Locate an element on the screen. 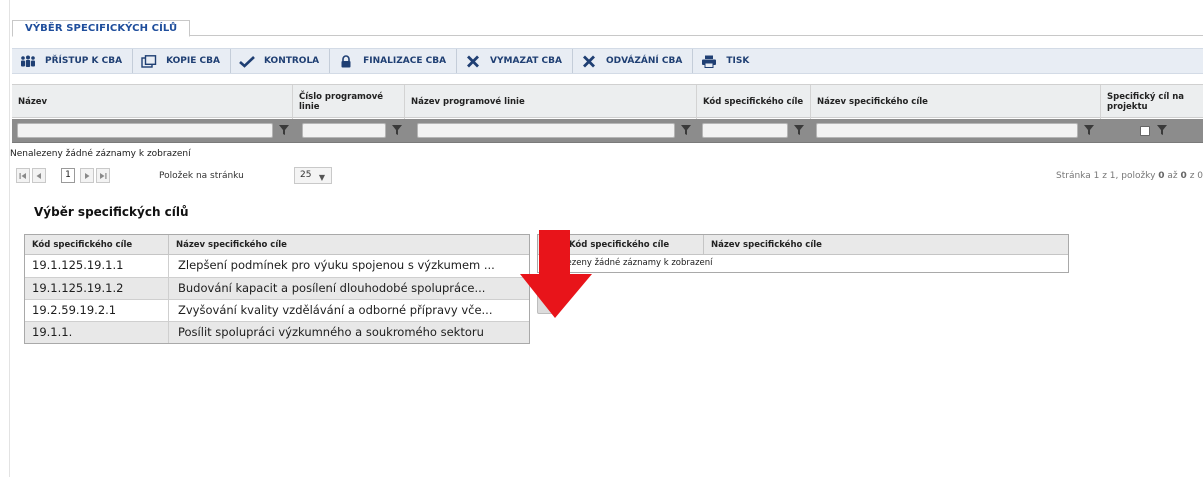 The height and width of the screenshot is (477, 1203). section-title: Výběr specifických cílů is located at coordinates (111, 212).